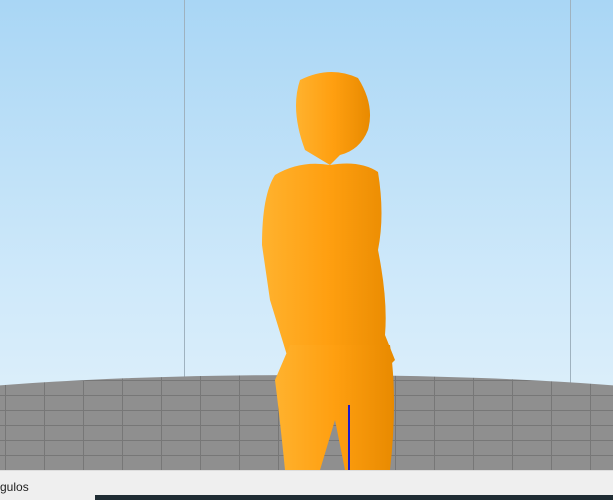  What do you see at coordinates (306, 485) in the screenshot?
I see `bottom-bar: gulos` at bounding box center [306, 485].